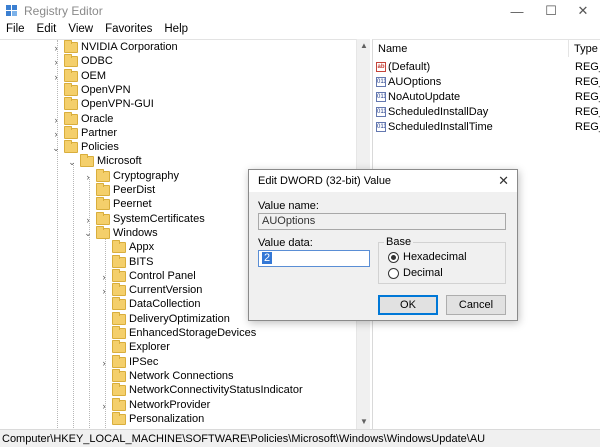 The height and width of the screenshot is (447, 600). What do you see at coordinates (288, 206) in the screenshot?
I see `value-name-label: Value name:` at bounding box center [288, 206].